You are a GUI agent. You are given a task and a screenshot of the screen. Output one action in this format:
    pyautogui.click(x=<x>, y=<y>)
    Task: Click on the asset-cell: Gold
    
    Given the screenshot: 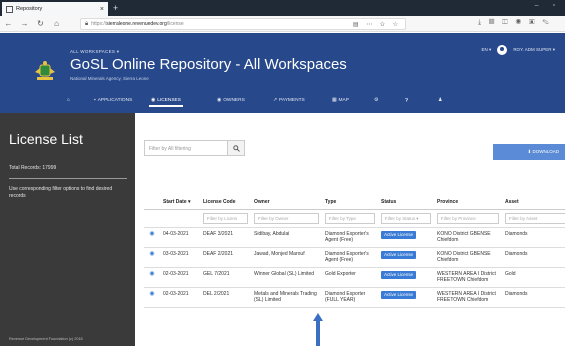 What is the action you would take?
    pyautogui.click(x=533, y=277)
    